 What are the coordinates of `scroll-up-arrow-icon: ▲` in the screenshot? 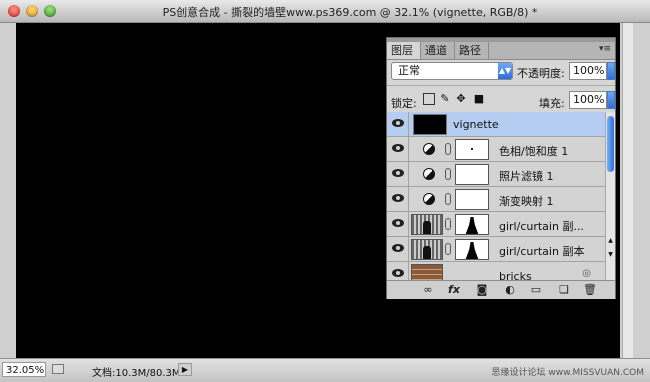 It's located at (610, 241).